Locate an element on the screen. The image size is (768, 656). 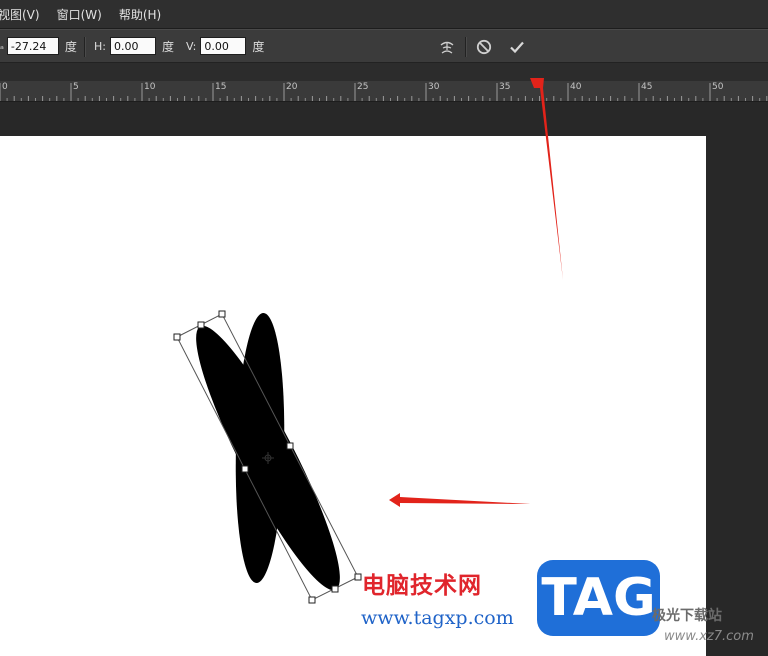
handle-left-middle is located at coordinates (245, 469).